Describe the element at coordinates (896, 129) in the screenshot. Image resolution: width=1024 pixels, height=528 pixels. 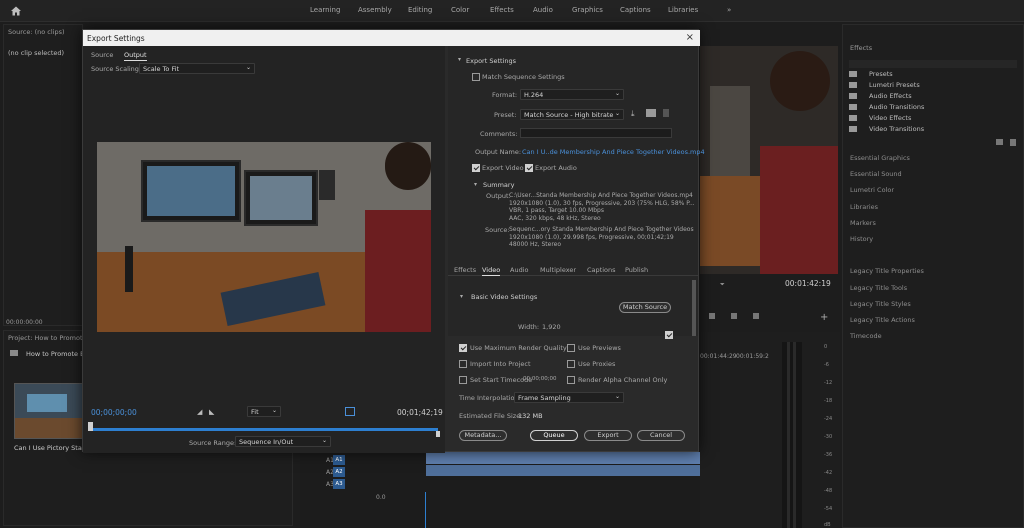
I see `effects-item-video-transitions: Video Transitions` at that location.